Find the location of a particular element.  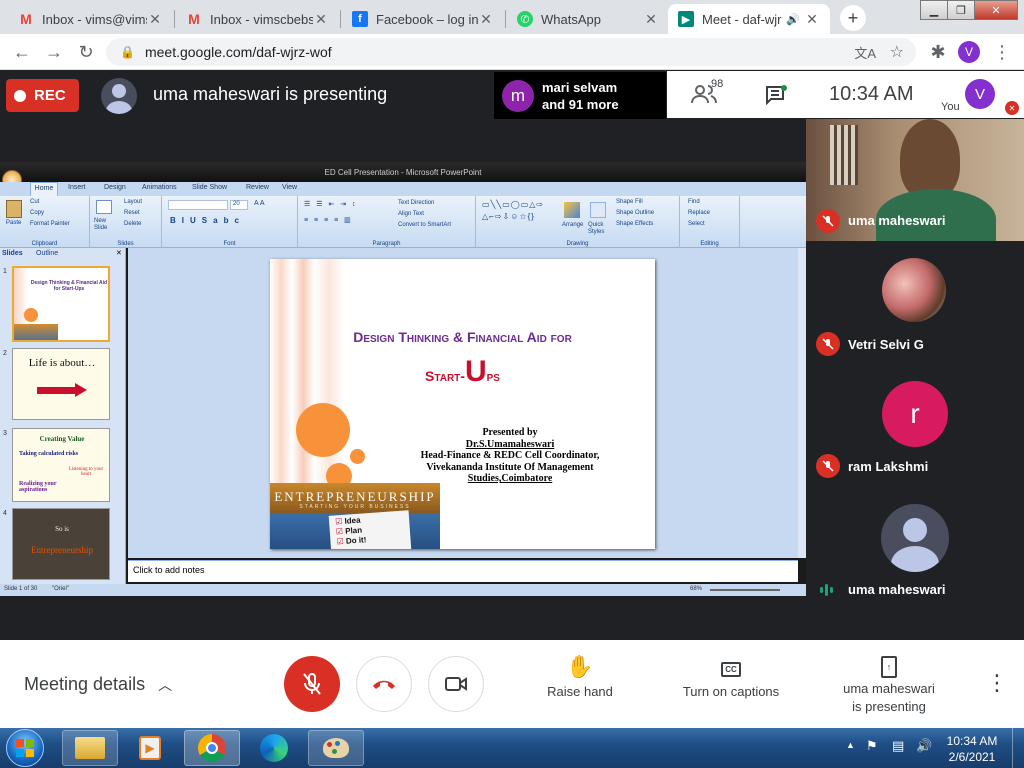

zoom-slider is located at coordinates (745, 590).